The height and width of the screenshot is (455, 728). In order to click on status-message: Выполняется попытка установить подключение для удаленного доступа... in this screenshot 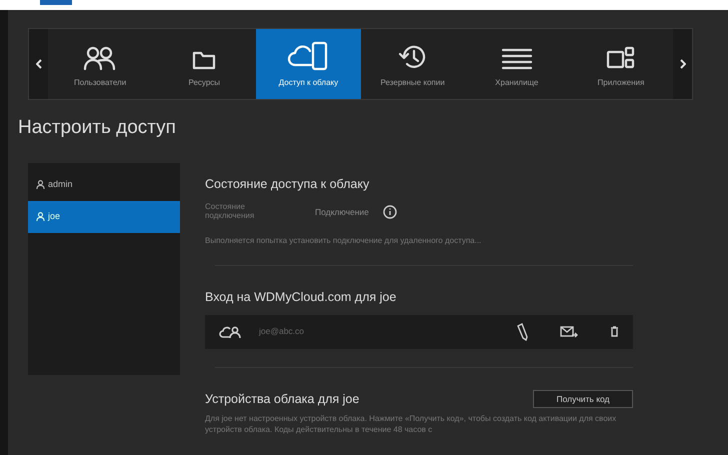, I will do `click(343, 240)`.